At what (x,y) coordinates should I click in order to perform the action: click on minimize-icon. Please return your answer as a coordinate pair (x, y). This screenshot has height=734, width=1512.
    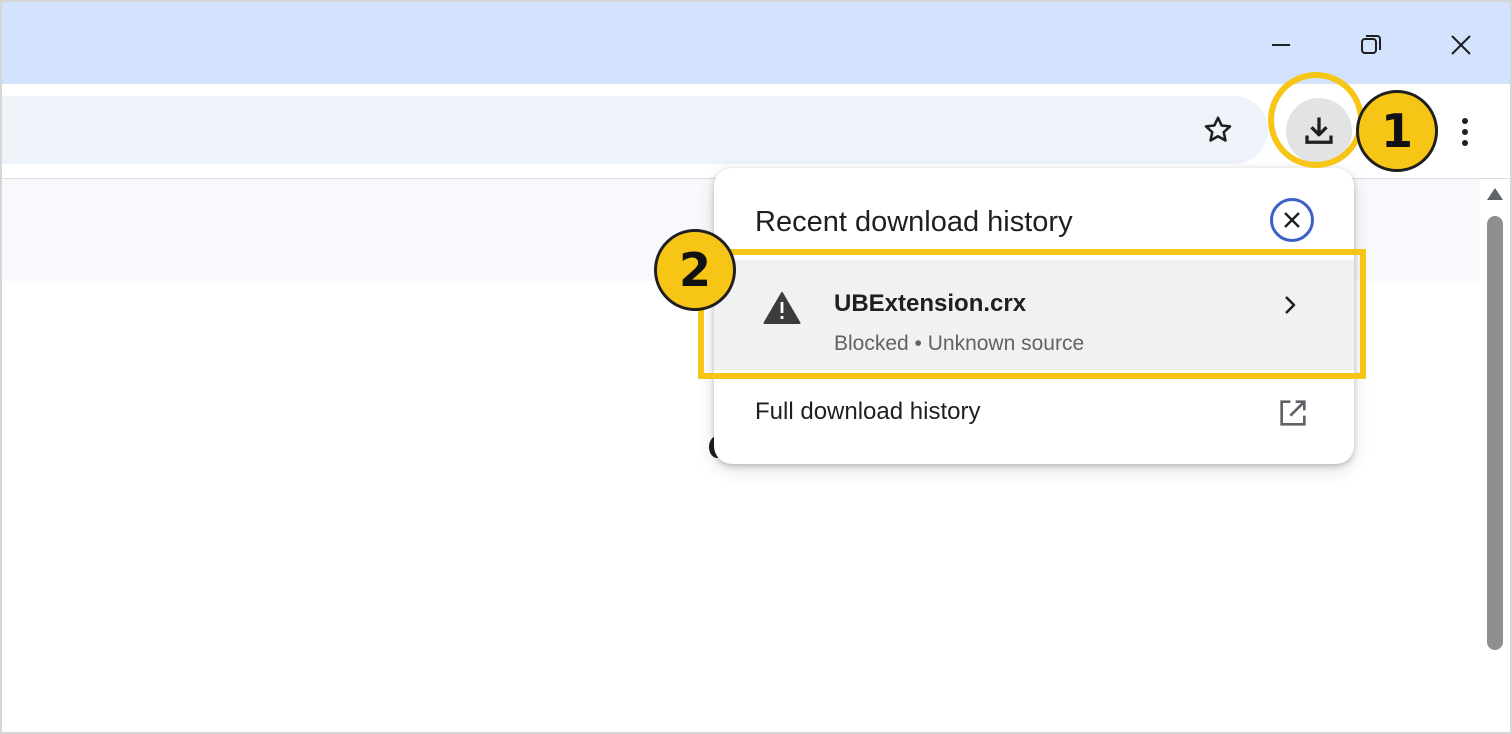
    Looking at the image, I should click on (1281, 45).